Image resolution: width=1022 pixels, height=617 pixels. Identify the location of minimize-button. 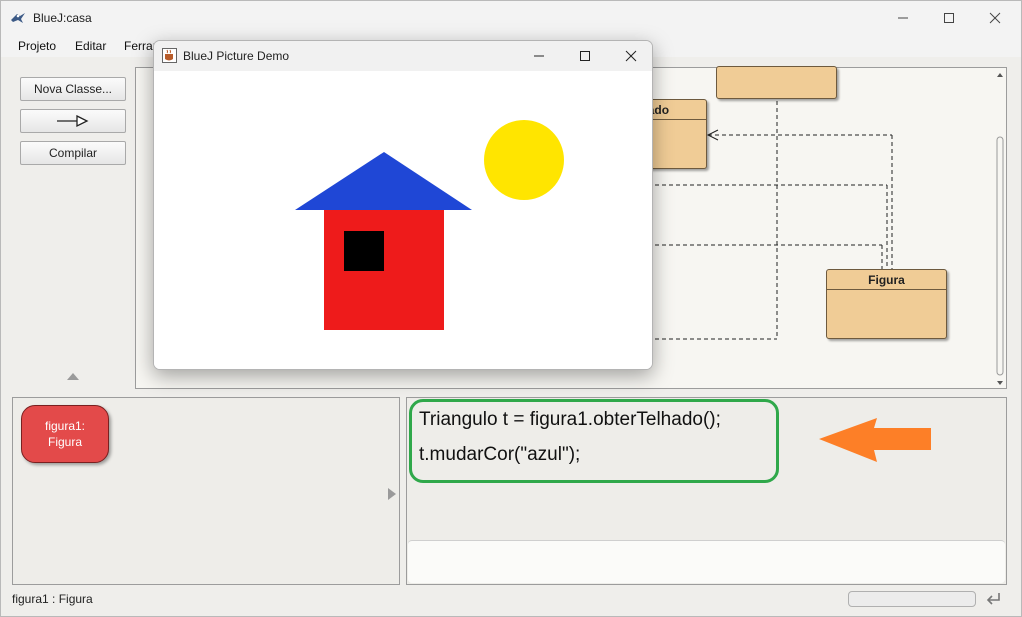
(903, 18).